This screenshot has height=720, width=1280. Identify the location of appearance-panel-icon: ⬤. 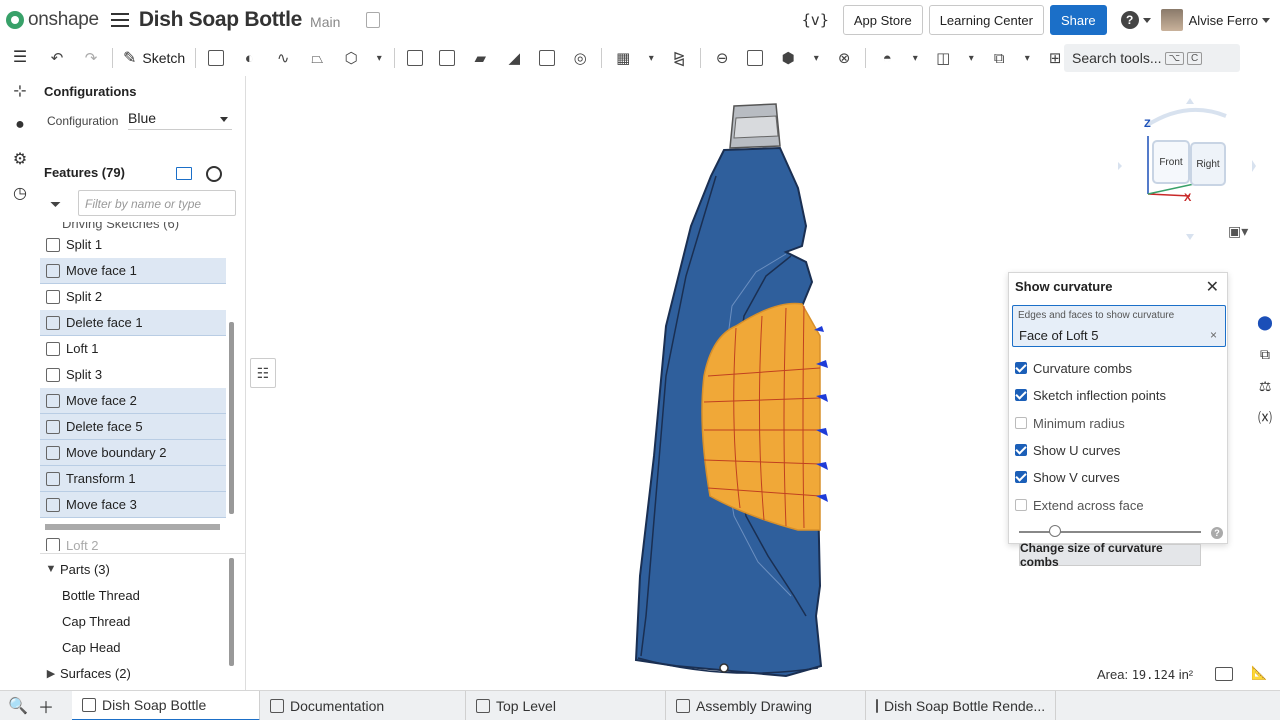
(1265, 322).